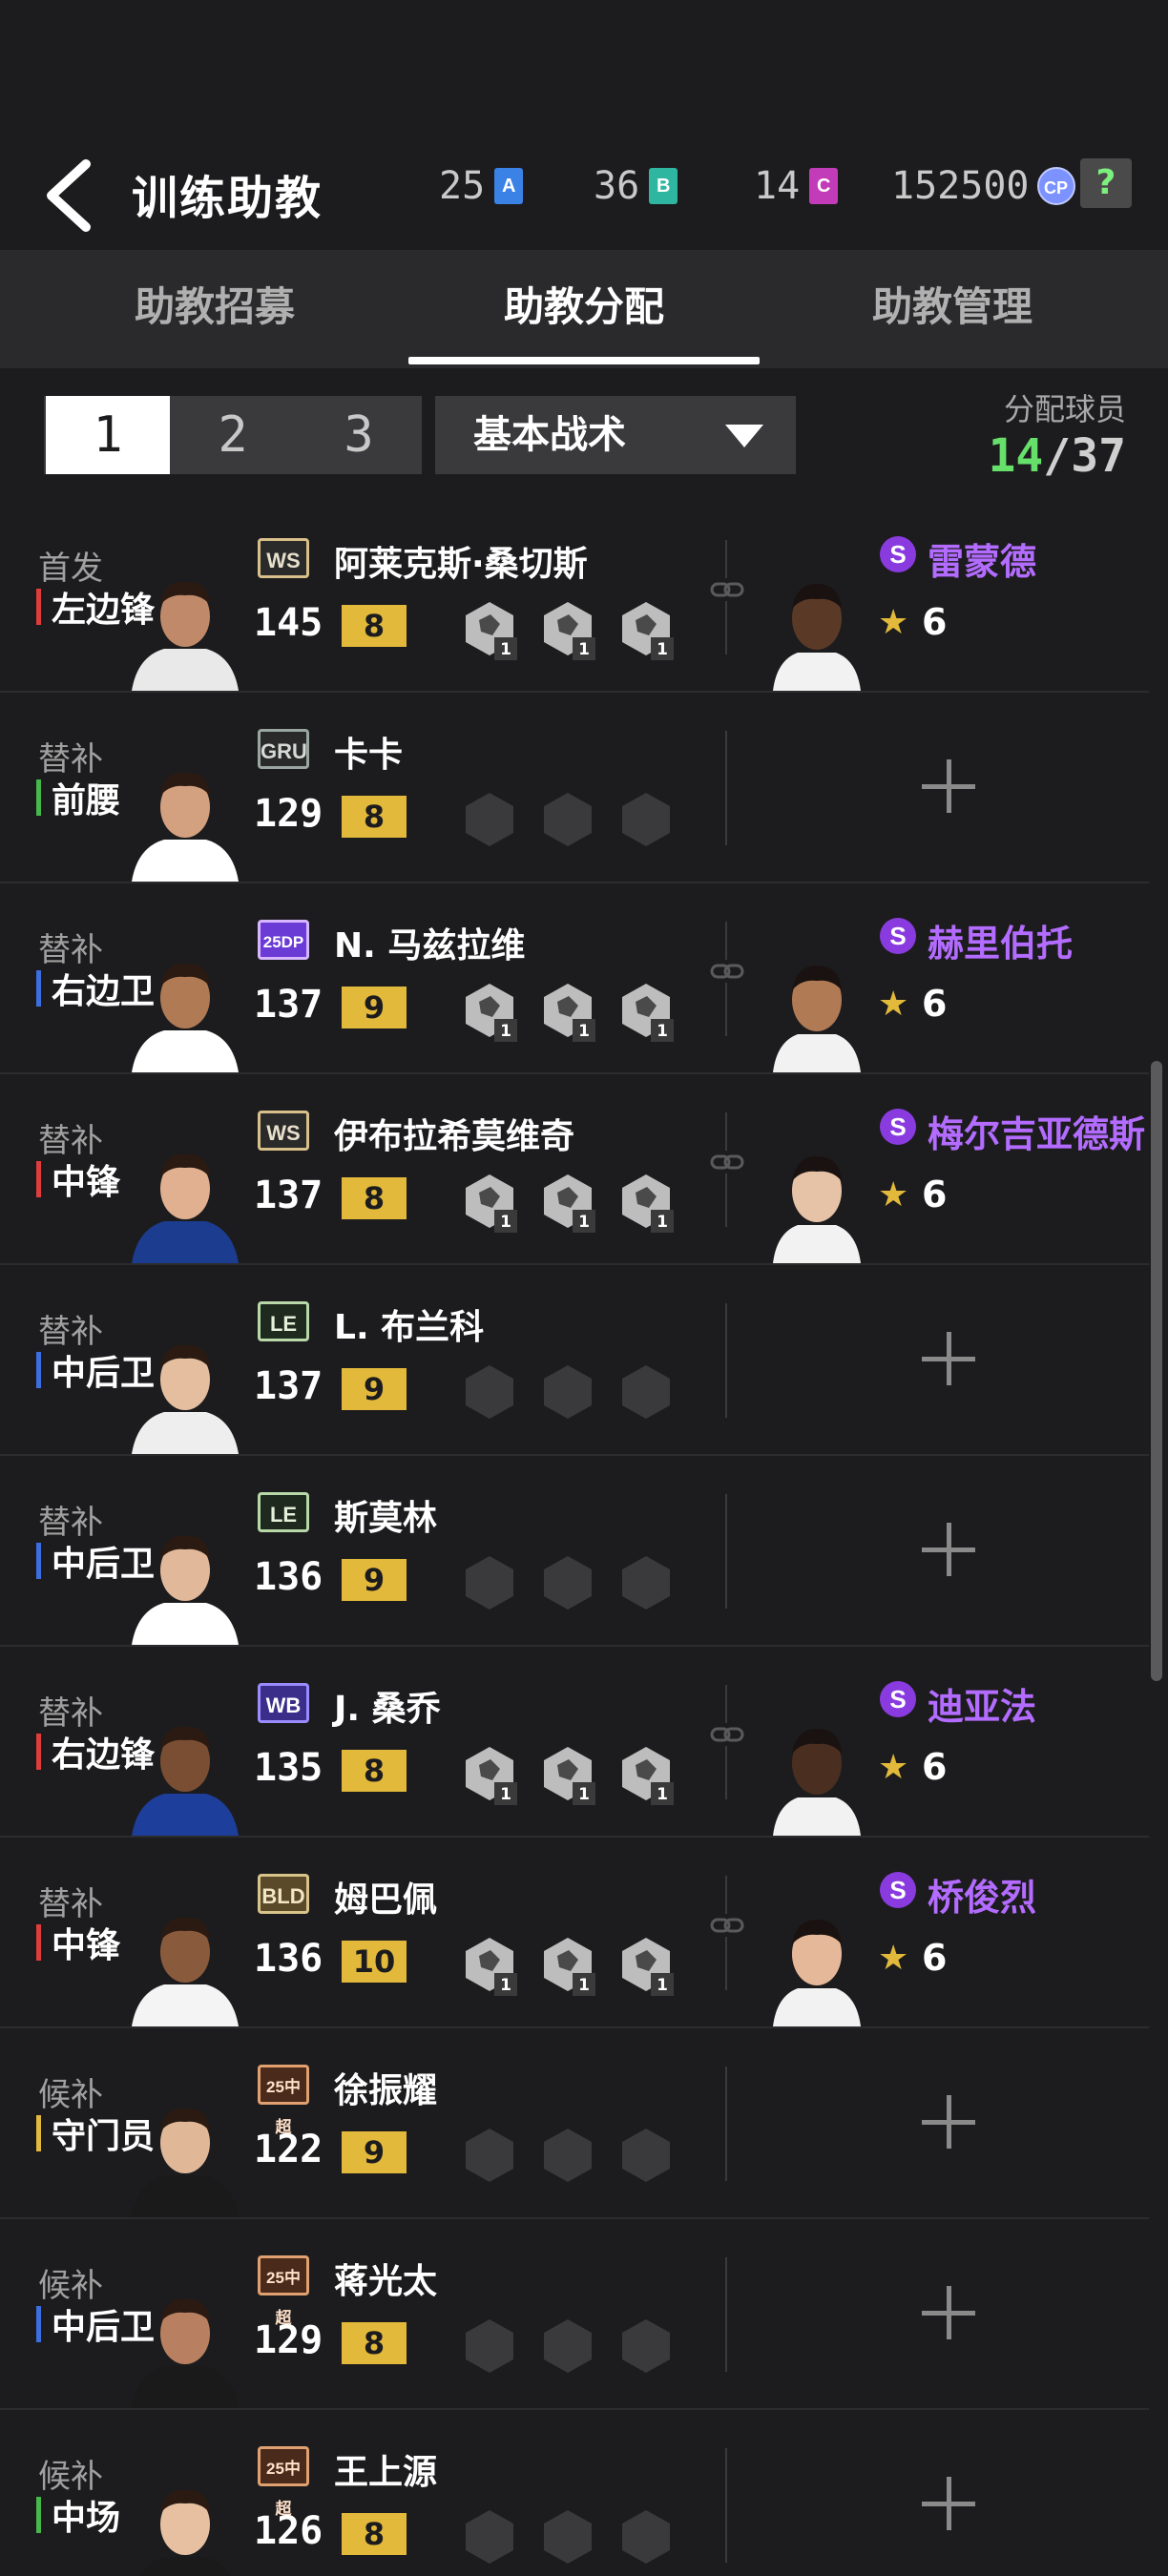 The height and width of the screenshot is (2576, 1168). What do you see at coordinates (214, 309) in the screenshot?
I see `tab-recruit: 助教招募` at bounding box center [214, 309].